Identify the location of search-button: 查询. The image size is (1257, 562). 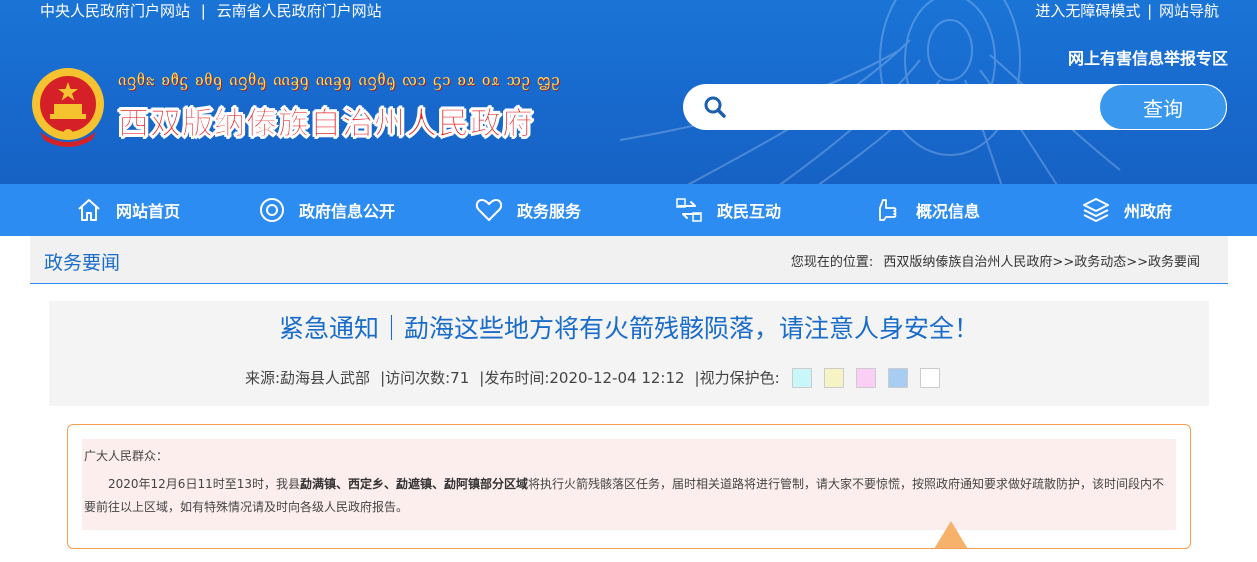
(1163, 107).